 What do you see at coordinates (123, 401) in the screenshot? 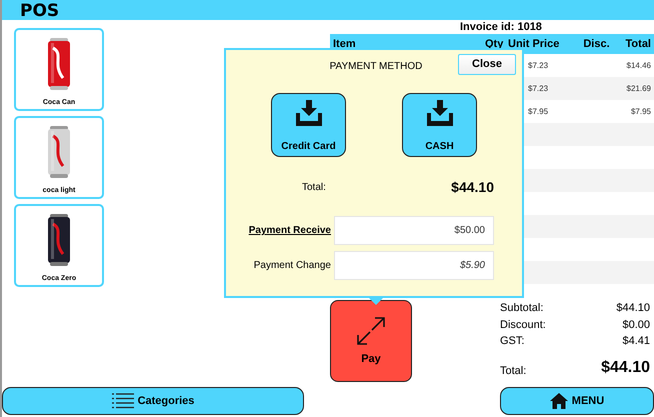
I see `list-icon` at bounding box center [123, 401].